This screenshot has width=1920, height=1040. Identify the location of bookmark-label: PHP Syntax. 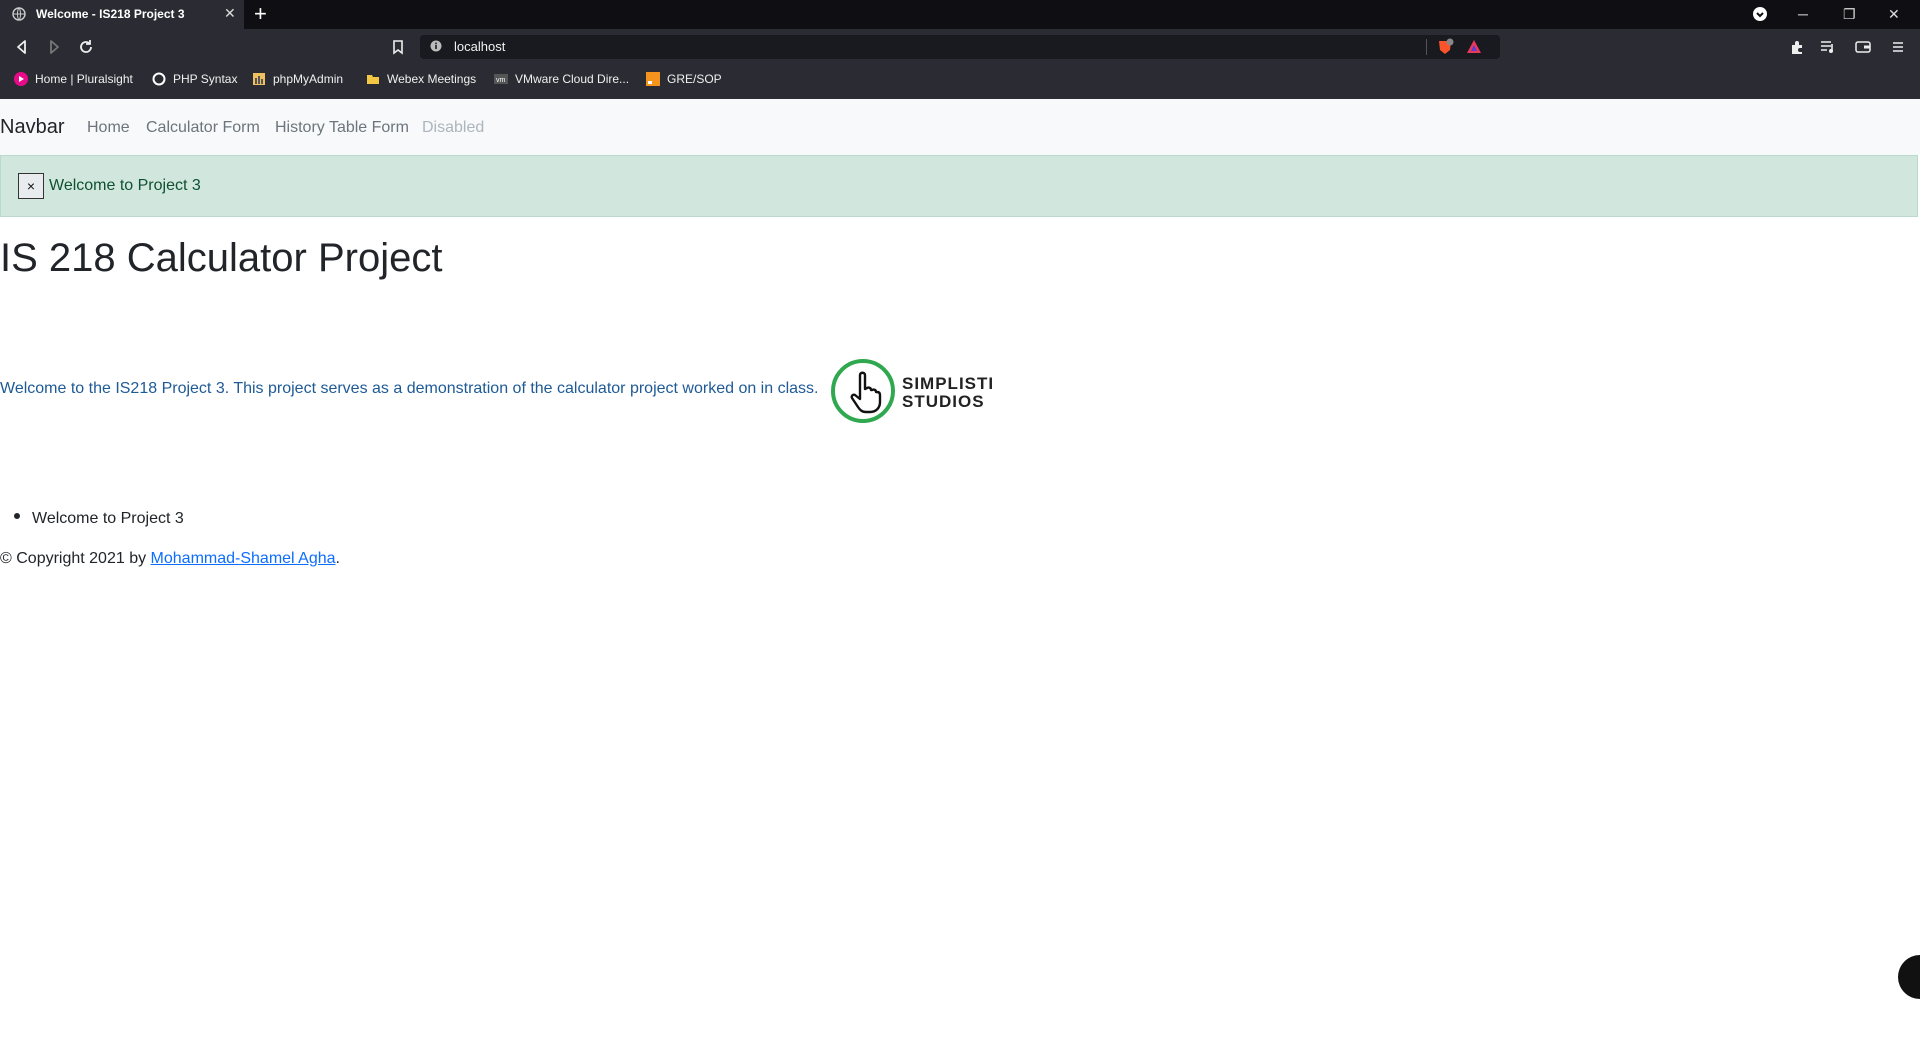
(205, 79).